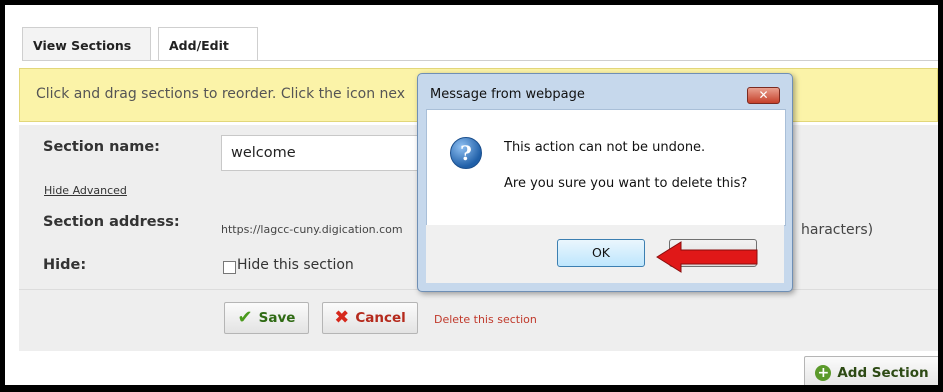  What do you see at coordinates (208, 44) in the screenshot?
I see `tab-add-edit: Add/Edit` at bounding box center [208, 44].